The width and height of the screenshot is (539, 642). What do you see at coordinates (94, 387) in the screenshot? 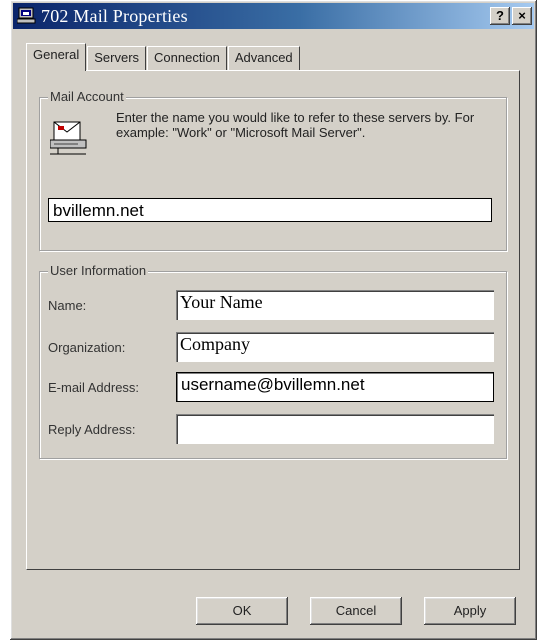
I see `email-address-label: E-mail Address:` at bounding box center [94, 387].